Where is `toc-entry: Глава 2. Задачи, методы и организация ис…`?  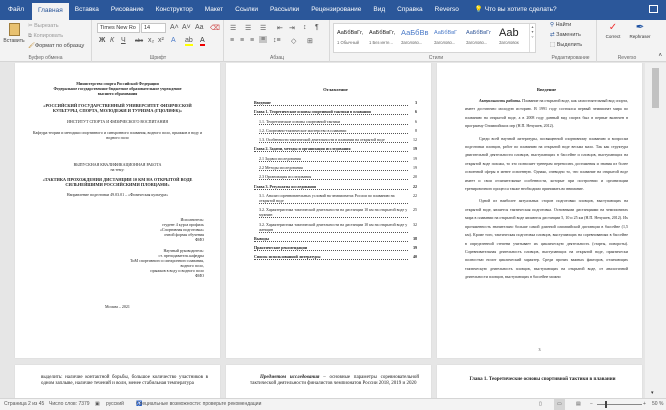
toc-entry: Глава 2. Задачи, методы и организация ис… is located at coordinates (335, 149).